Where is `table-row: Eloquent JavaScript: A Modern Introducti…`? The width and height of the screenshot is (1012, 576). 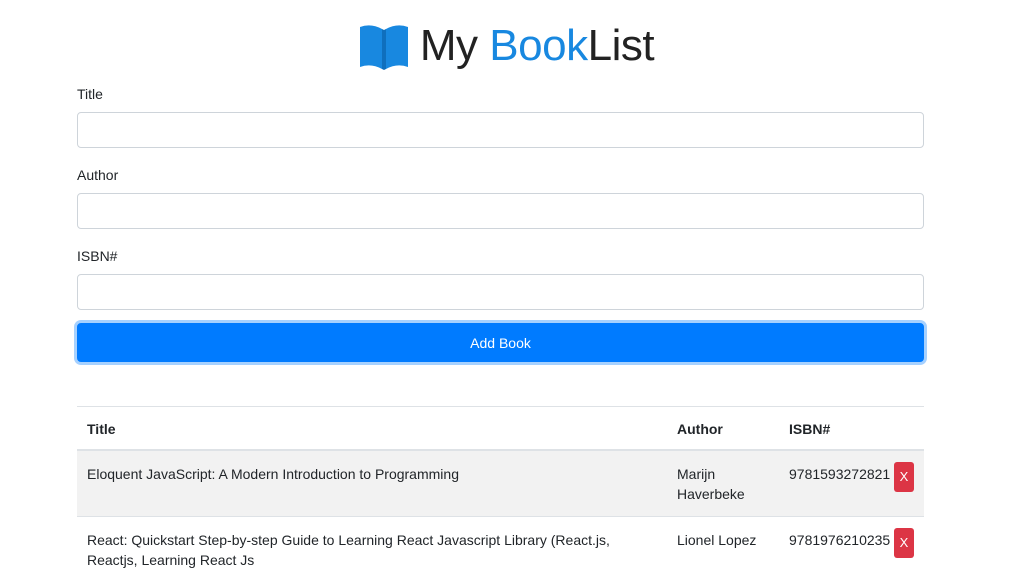 table-row: Eloquent JavaScript: A Modern Introducti… is located at coordinates (500, 483).